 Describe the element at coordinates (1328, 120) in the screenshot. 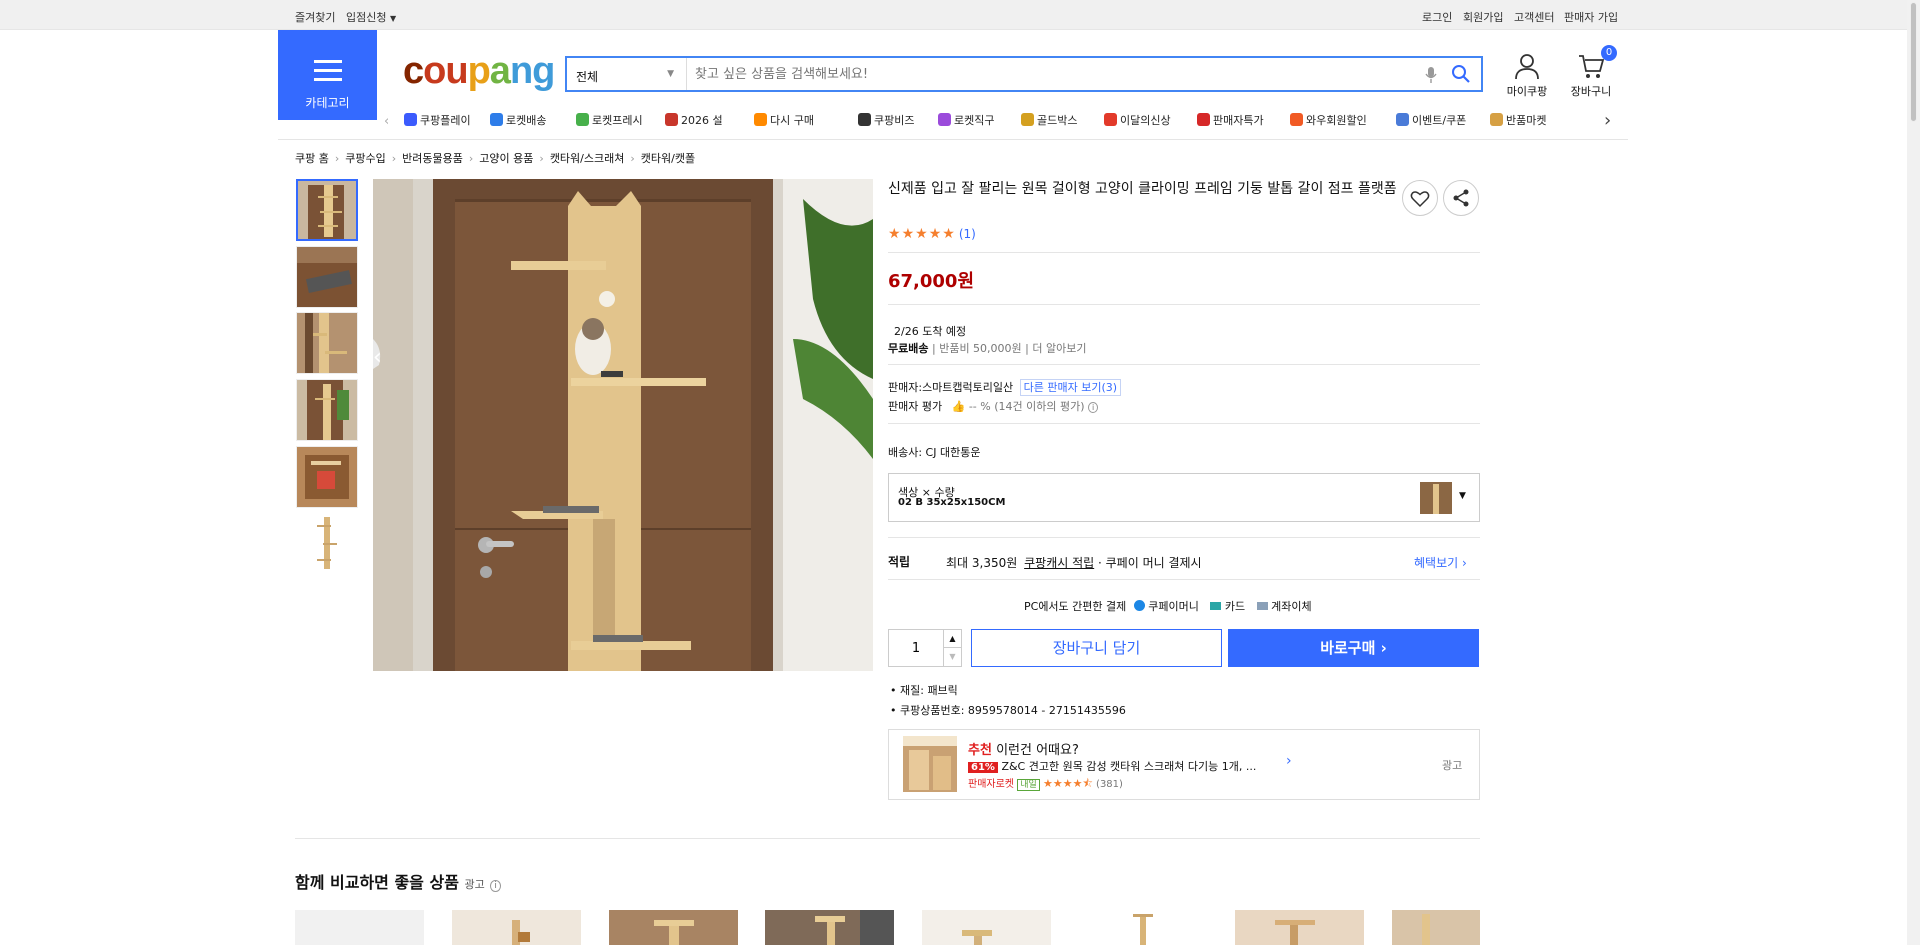

I see `nav-item: 와우회원할인` at that location.